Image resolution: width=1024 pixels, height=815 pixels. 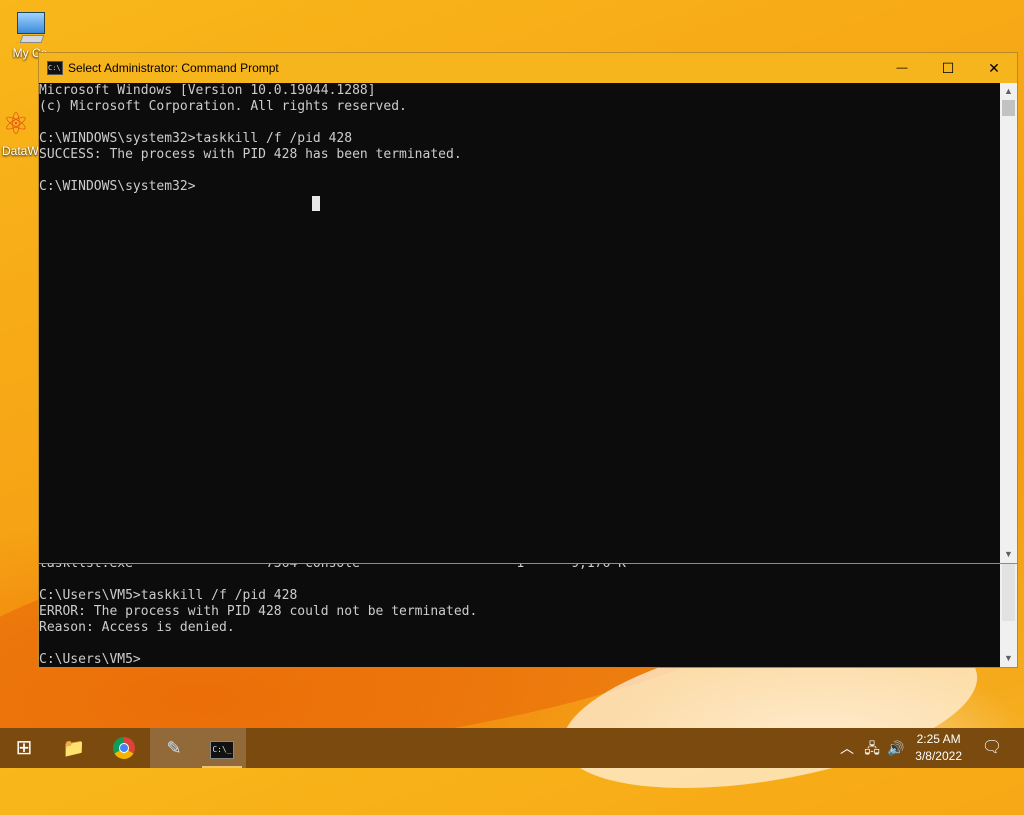 I want to click on taskbar-file-explorer: 📁, so click(x=74, y=748).